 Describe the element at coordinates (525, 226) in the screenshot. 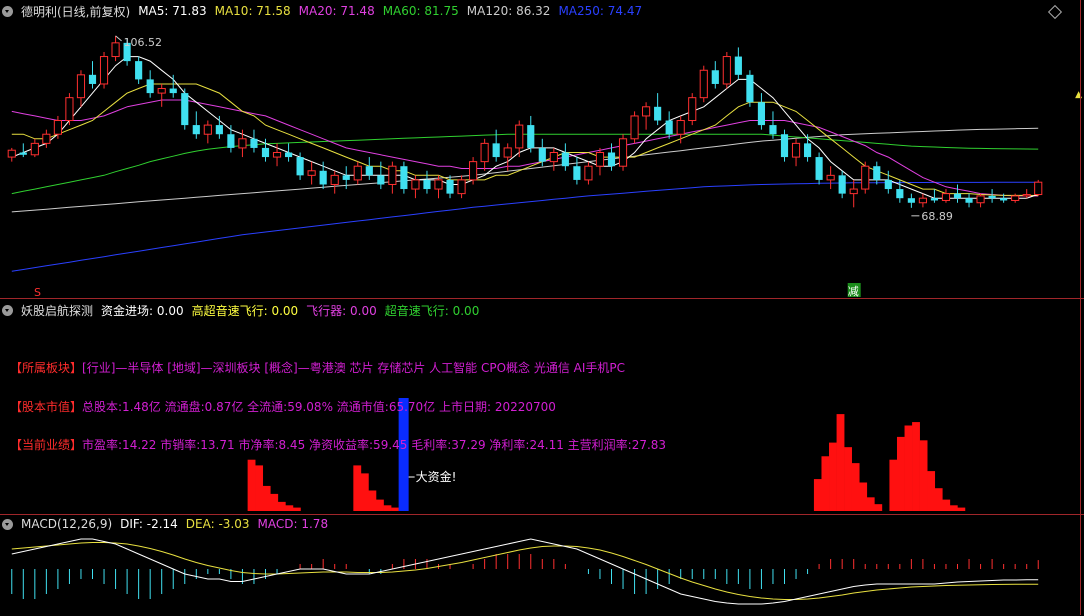

I see `ma250-line` at that location.